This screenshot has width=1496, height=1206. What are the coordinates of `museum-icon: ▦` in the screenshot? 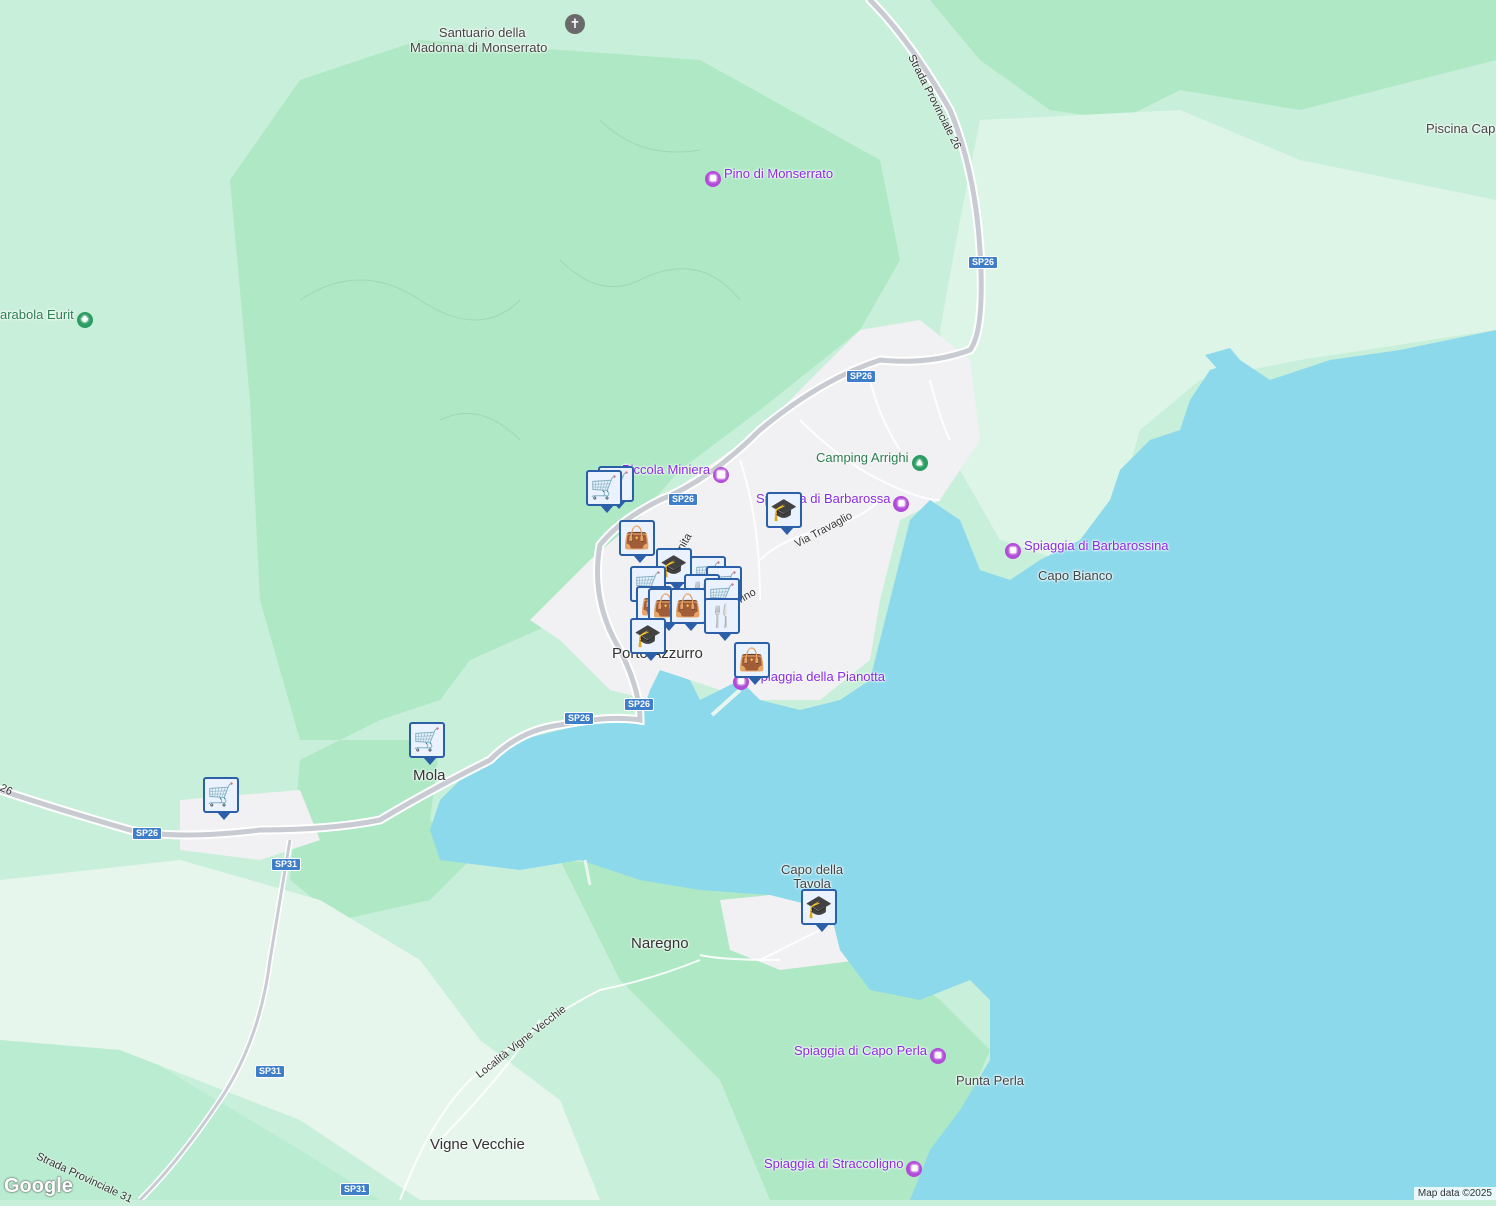 It's located at (721, 475).